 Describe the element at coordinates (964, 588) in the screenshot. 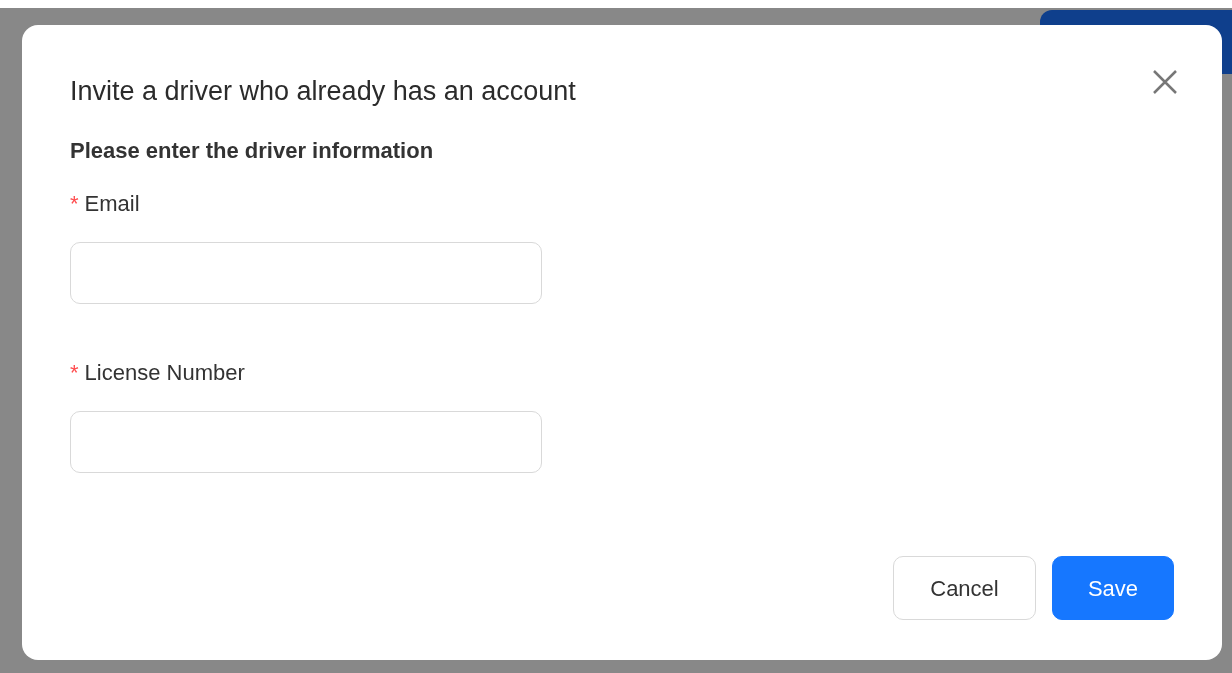

I see `cancel-button: Cancel` at that location.